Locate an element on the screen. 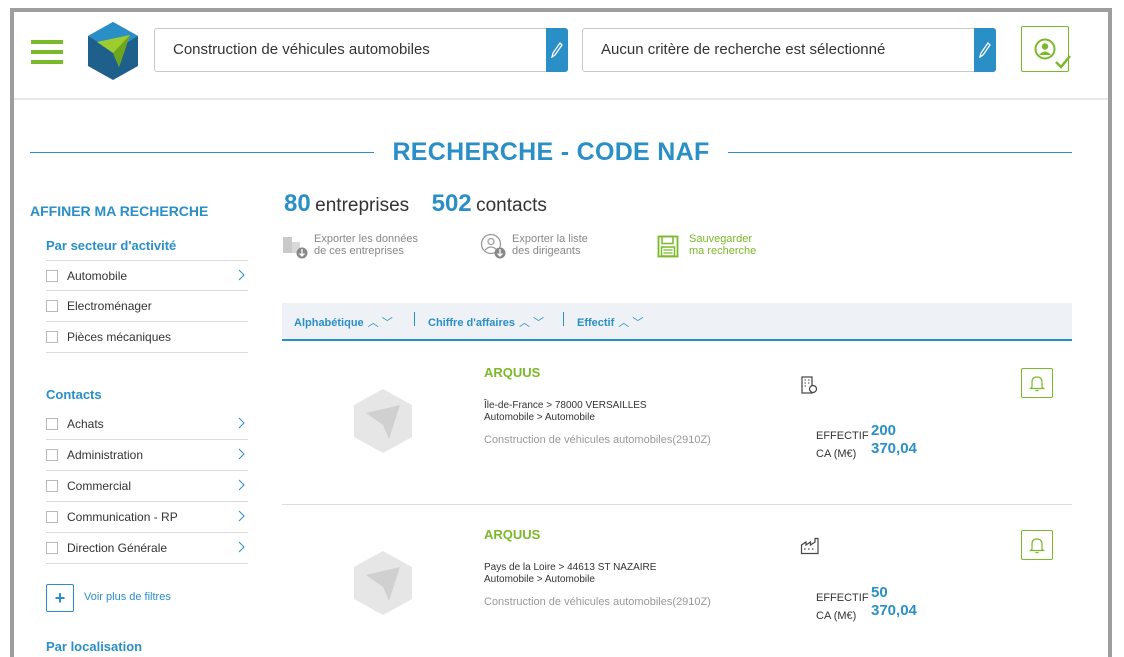 Image resolution: width=1124 pixels, height=657 pixels. filter-item-direction-generale: Direction Générale is located at coordinates (147, 548).